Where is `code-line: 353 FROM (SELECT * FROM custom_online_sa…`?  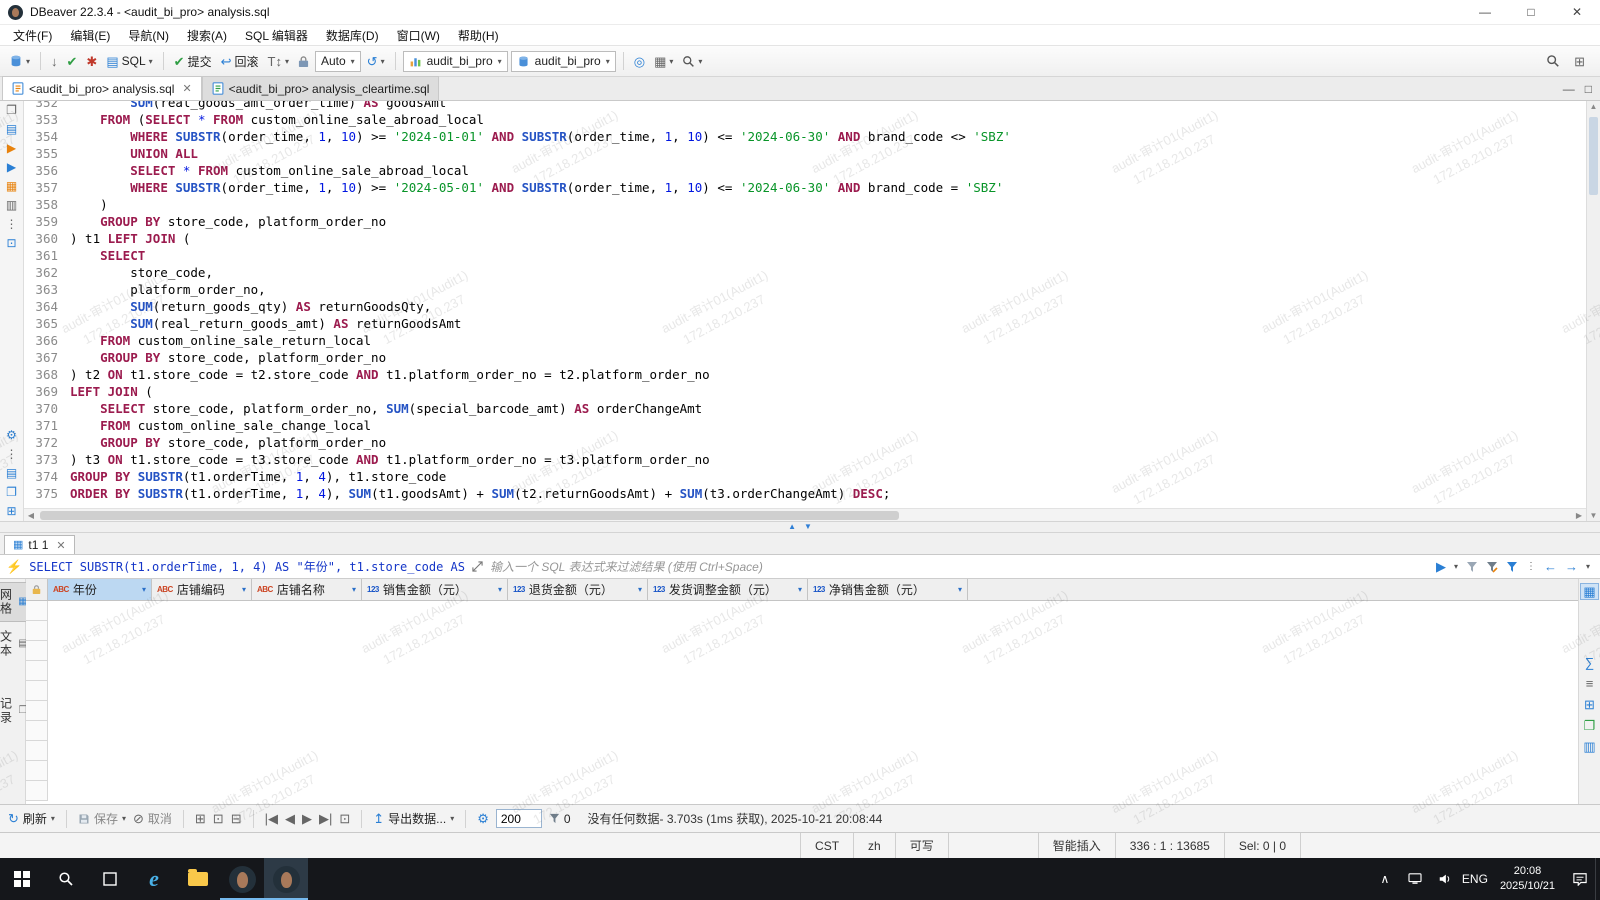
code-line: 353 FROM (SELECT * FROM custom_online_sa… is located at coordinates (805, 119).